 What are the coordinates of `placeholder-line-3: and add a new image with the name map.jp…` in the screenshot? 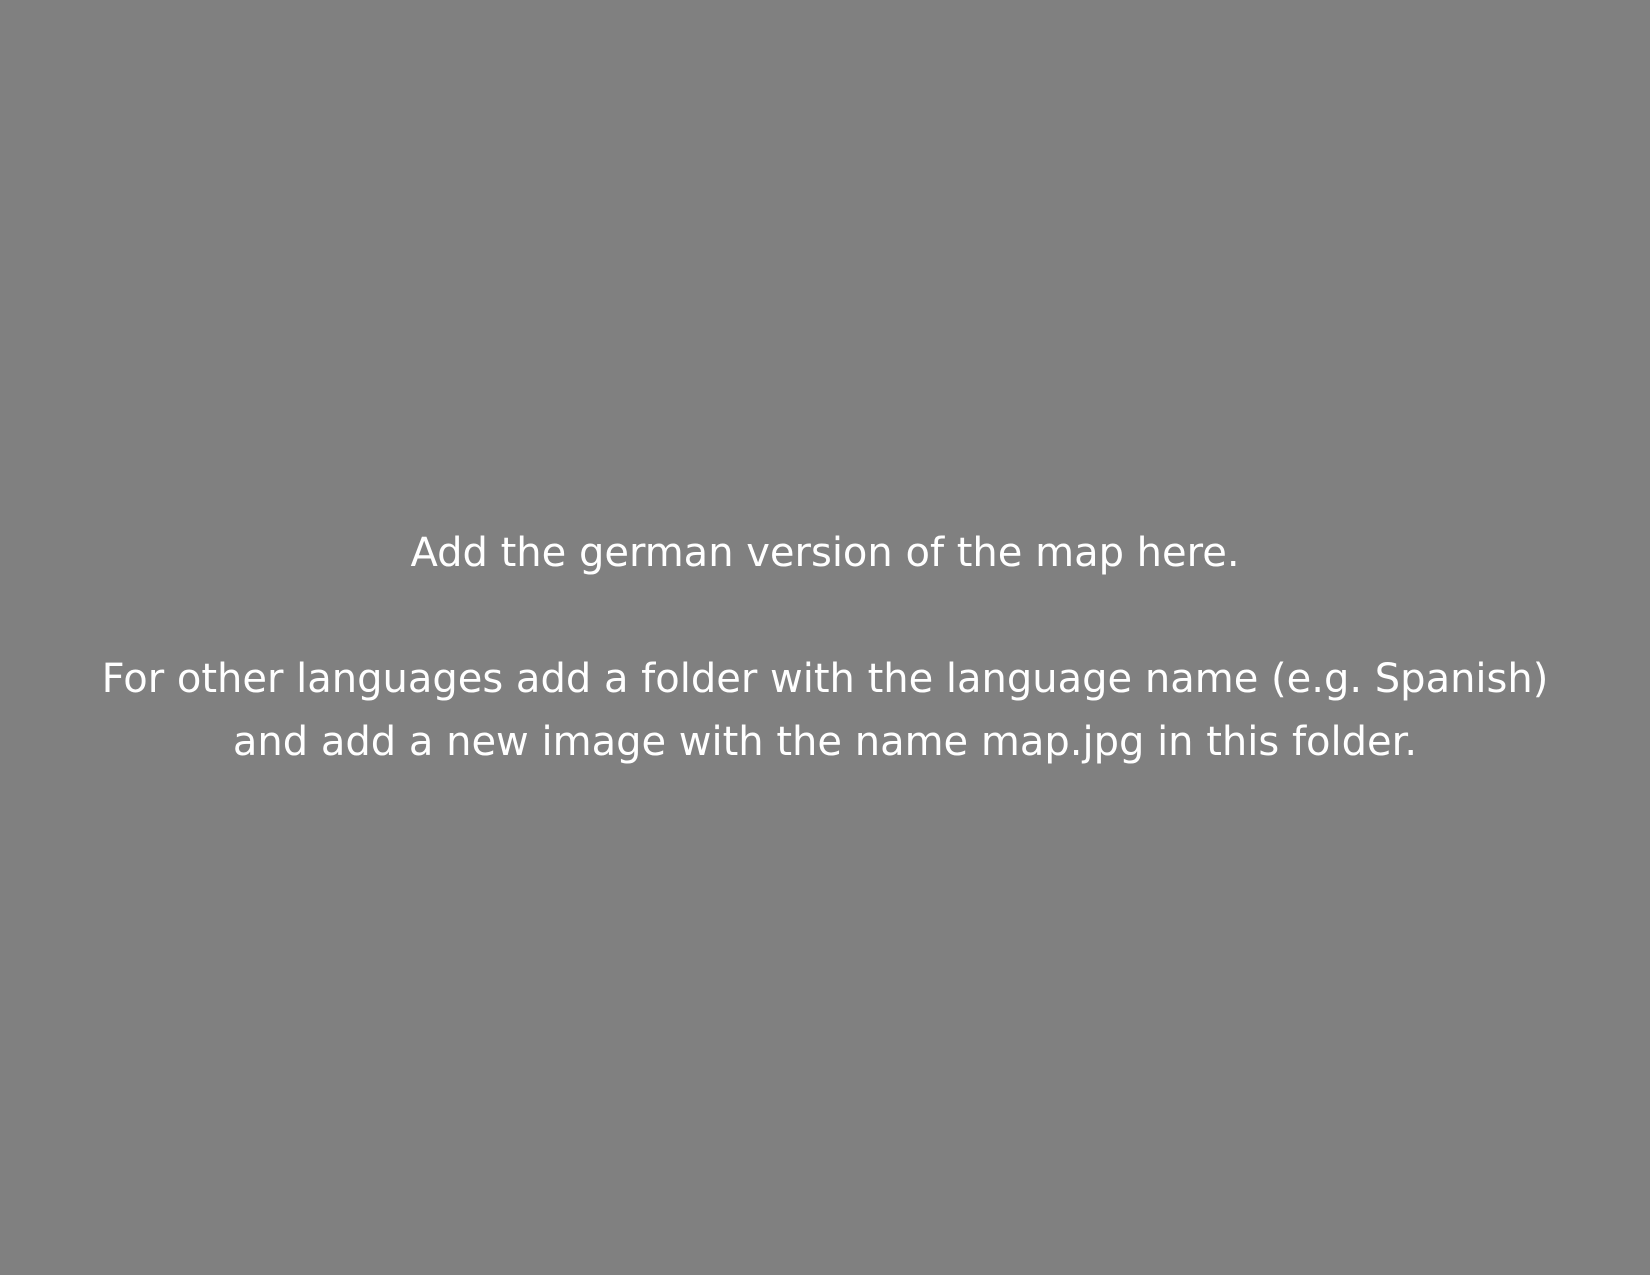 It's located at (825, 742).